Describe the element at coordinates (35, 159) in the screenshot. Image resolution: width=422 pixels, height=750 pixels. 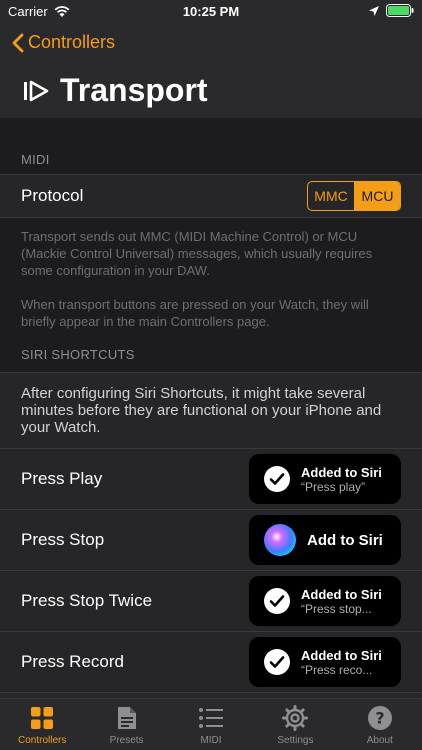
I see `midi-section-header: MIDI` at that location.